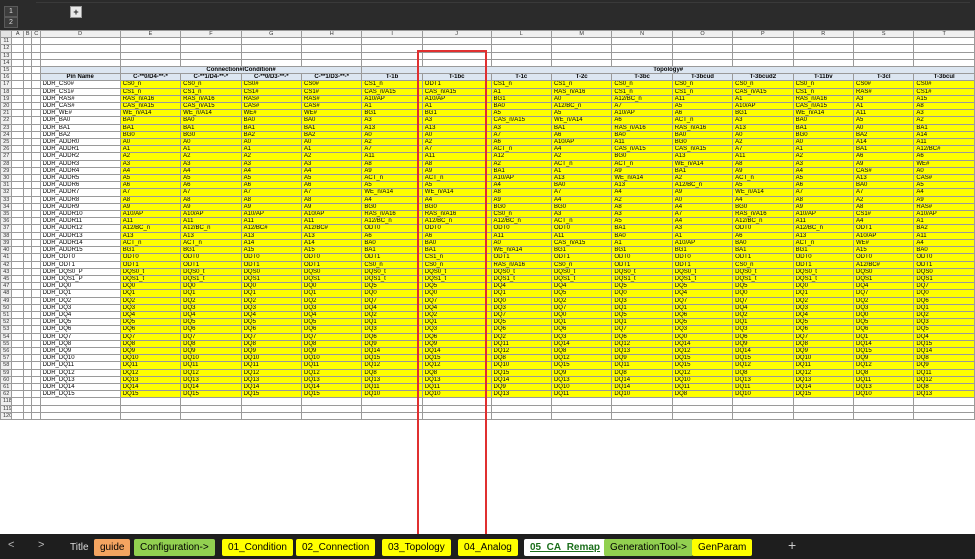  I want to click on pin-name-cell: DDR_DQ8, so click(80, 343).